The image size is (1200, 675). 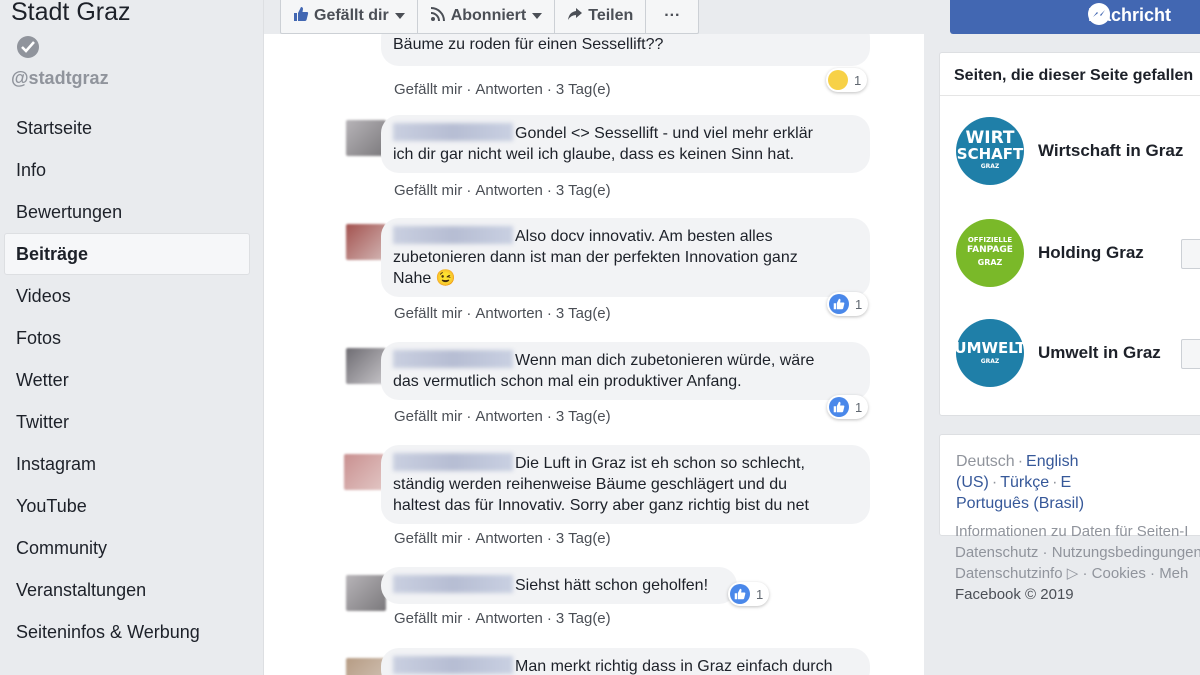 What do you see at coordinates (28, 47) in the screenshot?
I see `verified-badge-icon` at bounding box center [28, 47].